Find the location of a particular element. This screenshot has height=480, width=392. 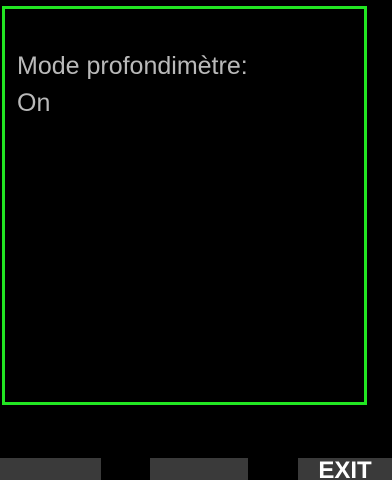

setting-value: On is located at coordinates (33, 103).